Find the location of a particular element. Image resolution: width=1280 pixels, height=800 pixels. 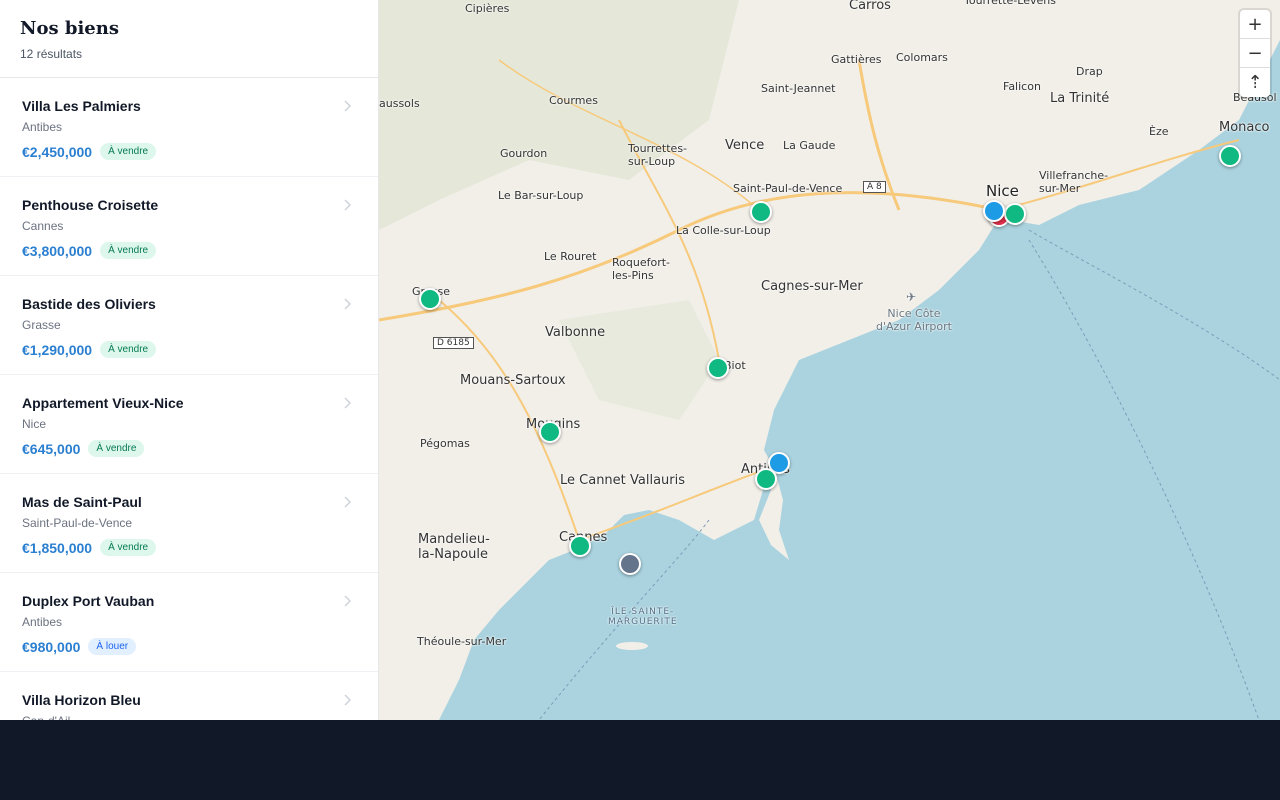

road-shield-d6185: D 6185 is located at coordinates (453, 343).